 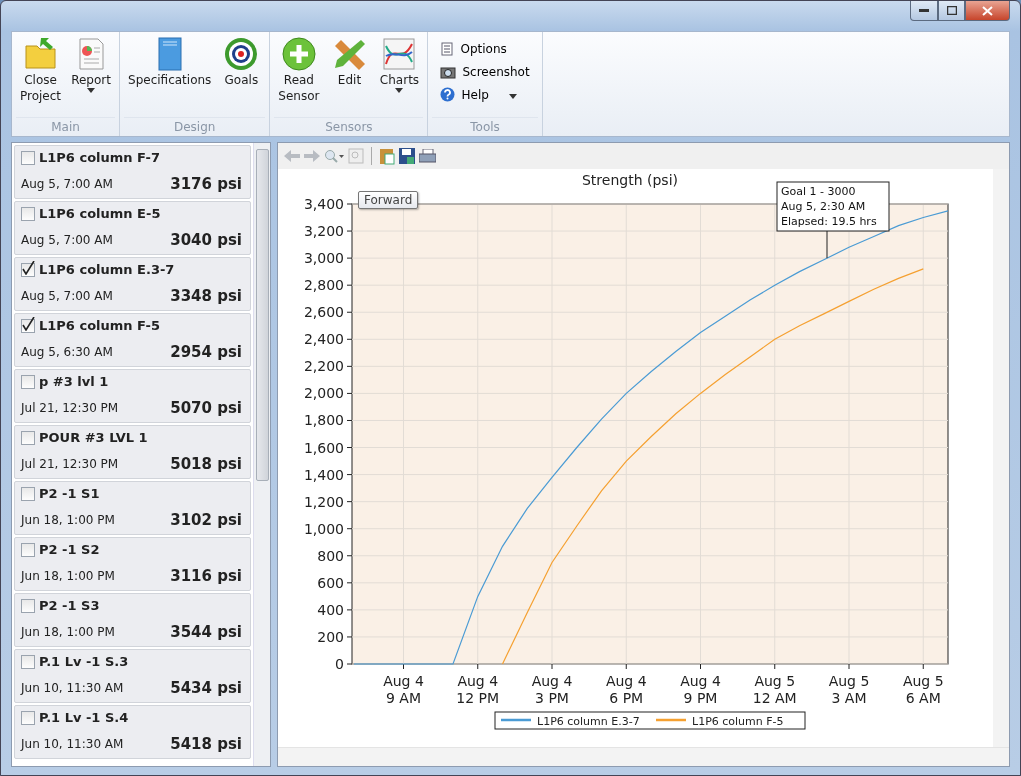 I want to click on minimize-icon, so click(x=924, y=10).